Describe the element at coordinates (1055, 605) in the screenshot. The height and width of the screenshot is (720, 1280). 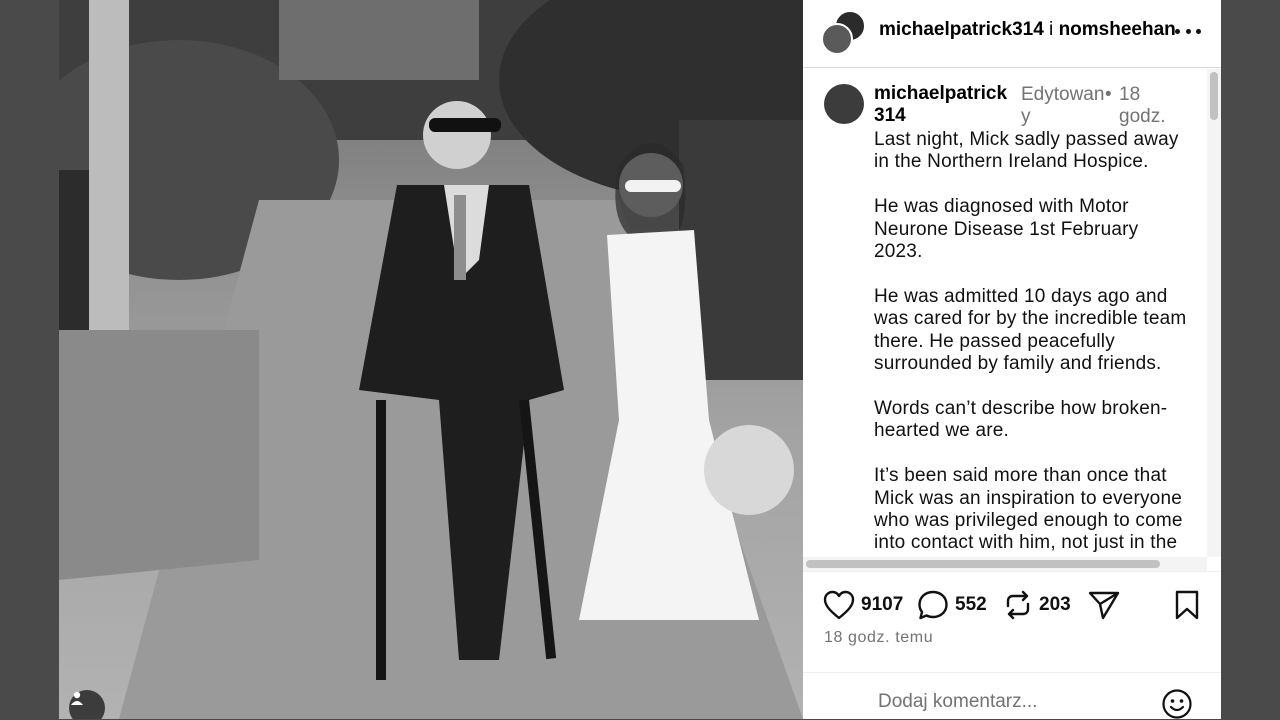
I see `repost-count: 203` at that location.